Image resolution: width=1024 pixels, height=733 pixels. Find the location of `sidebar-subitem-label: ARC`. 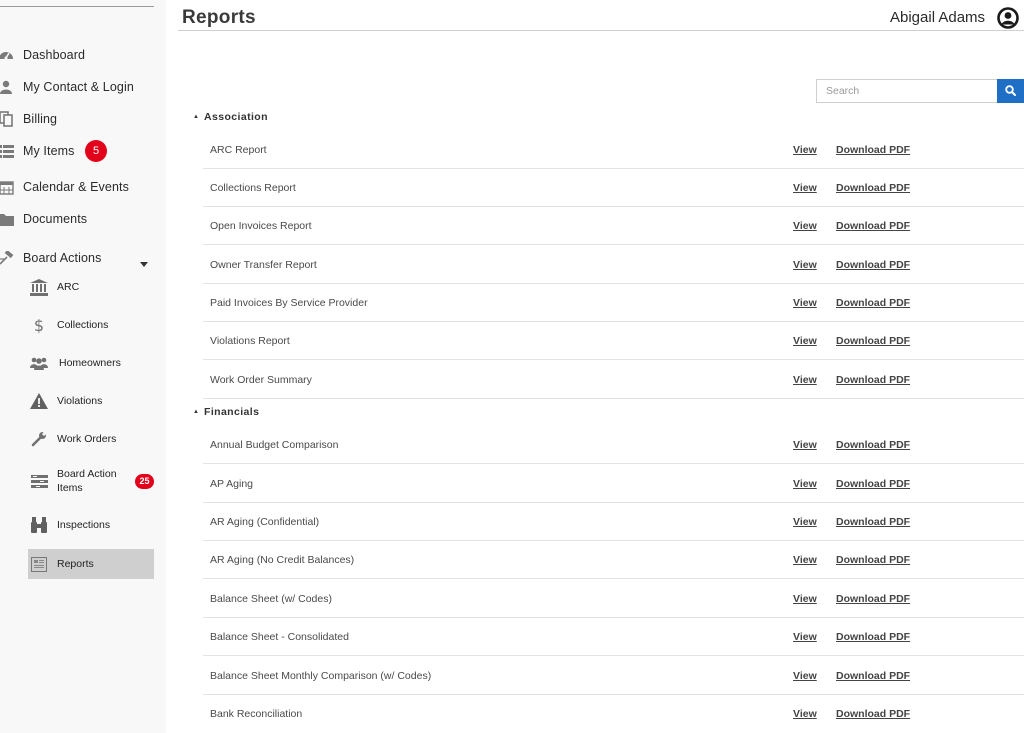

sidebar-subitem-label: ARC is located at coordinates (68, 287).